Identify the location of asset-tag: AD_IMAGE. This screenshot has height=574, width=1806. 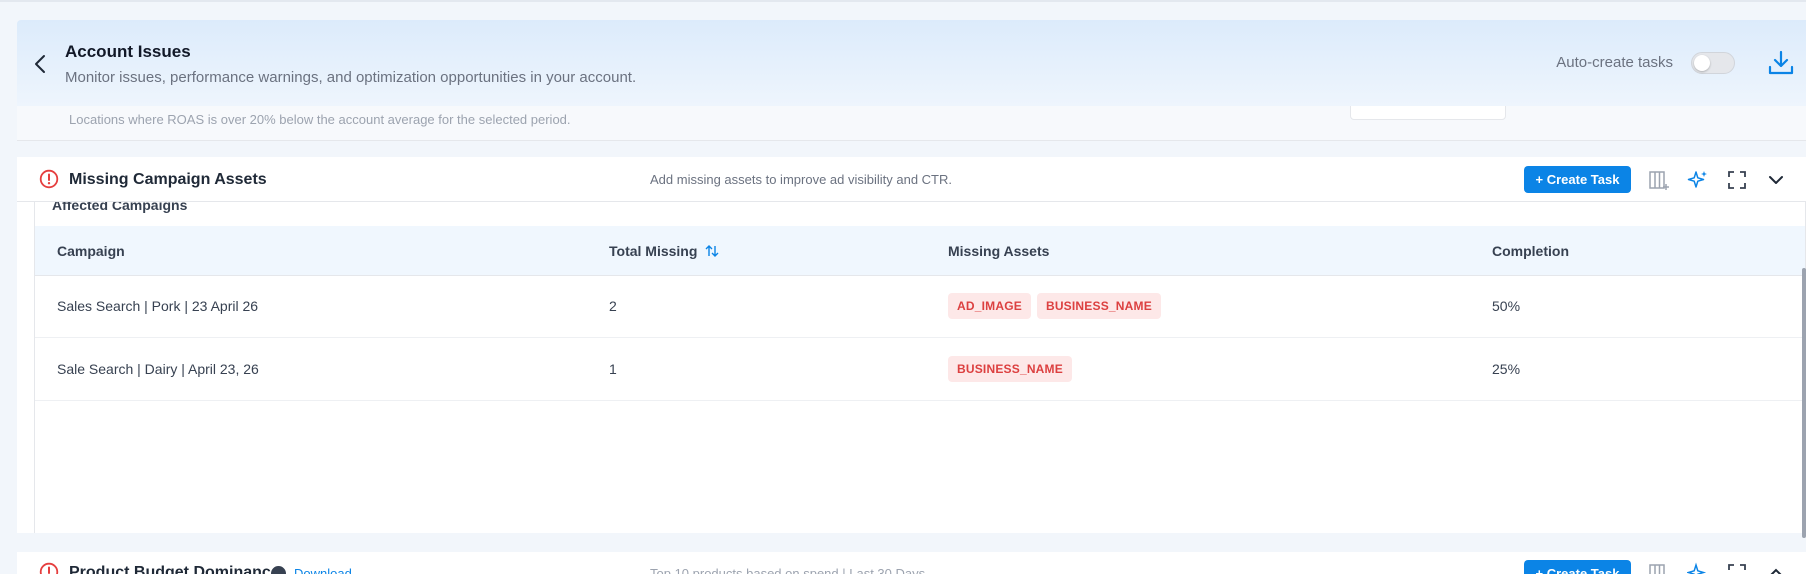
(989, 306).